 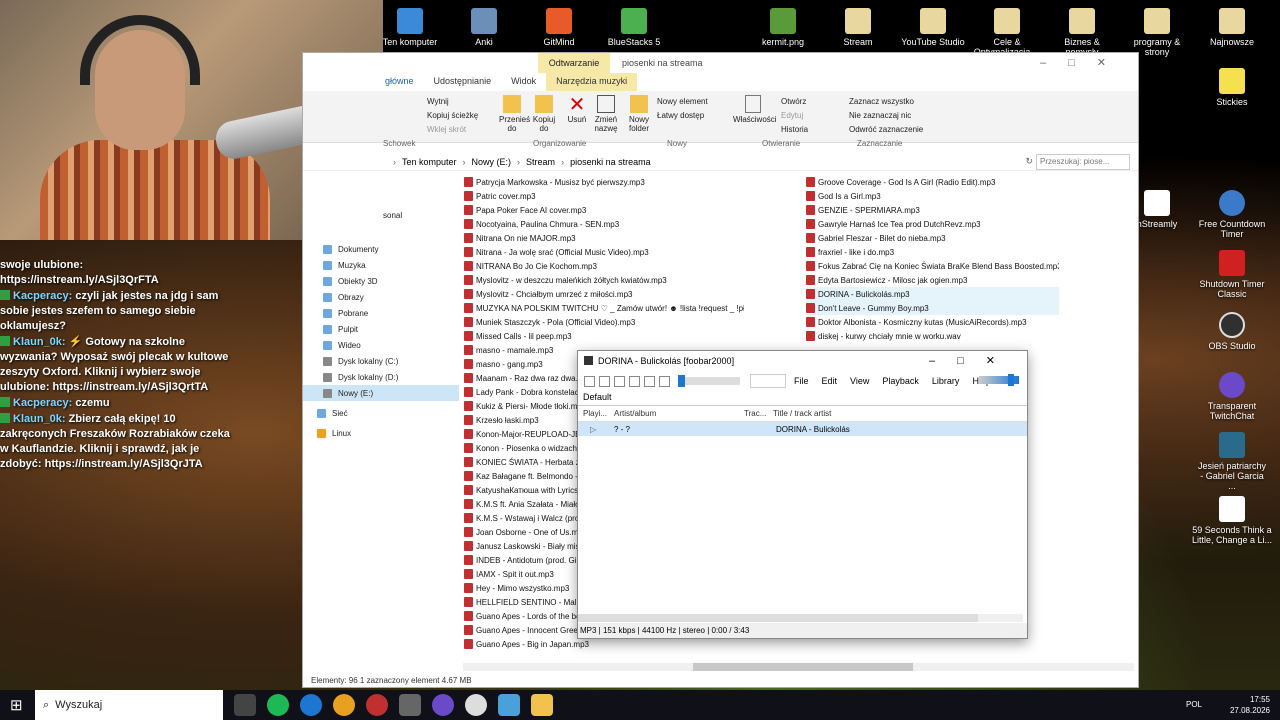 What do you see at coordinates (245, 705) in the screenshot?
I see `task-view-icon` at bounding box center [245, 705].